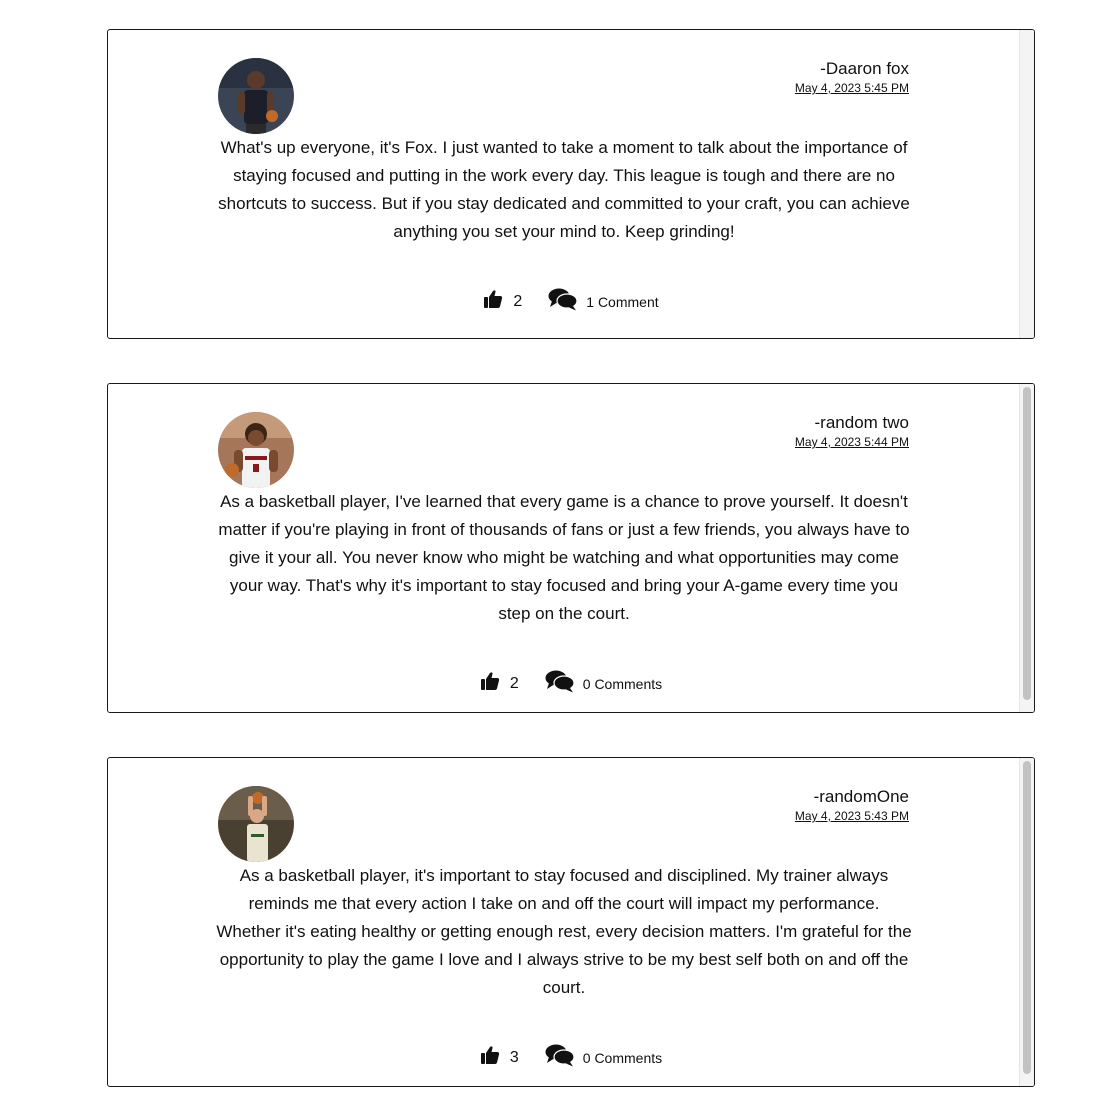 The width and height of the screenshot is (1093, 1106). I want to click on like-button: 3, so click(499, 1057).